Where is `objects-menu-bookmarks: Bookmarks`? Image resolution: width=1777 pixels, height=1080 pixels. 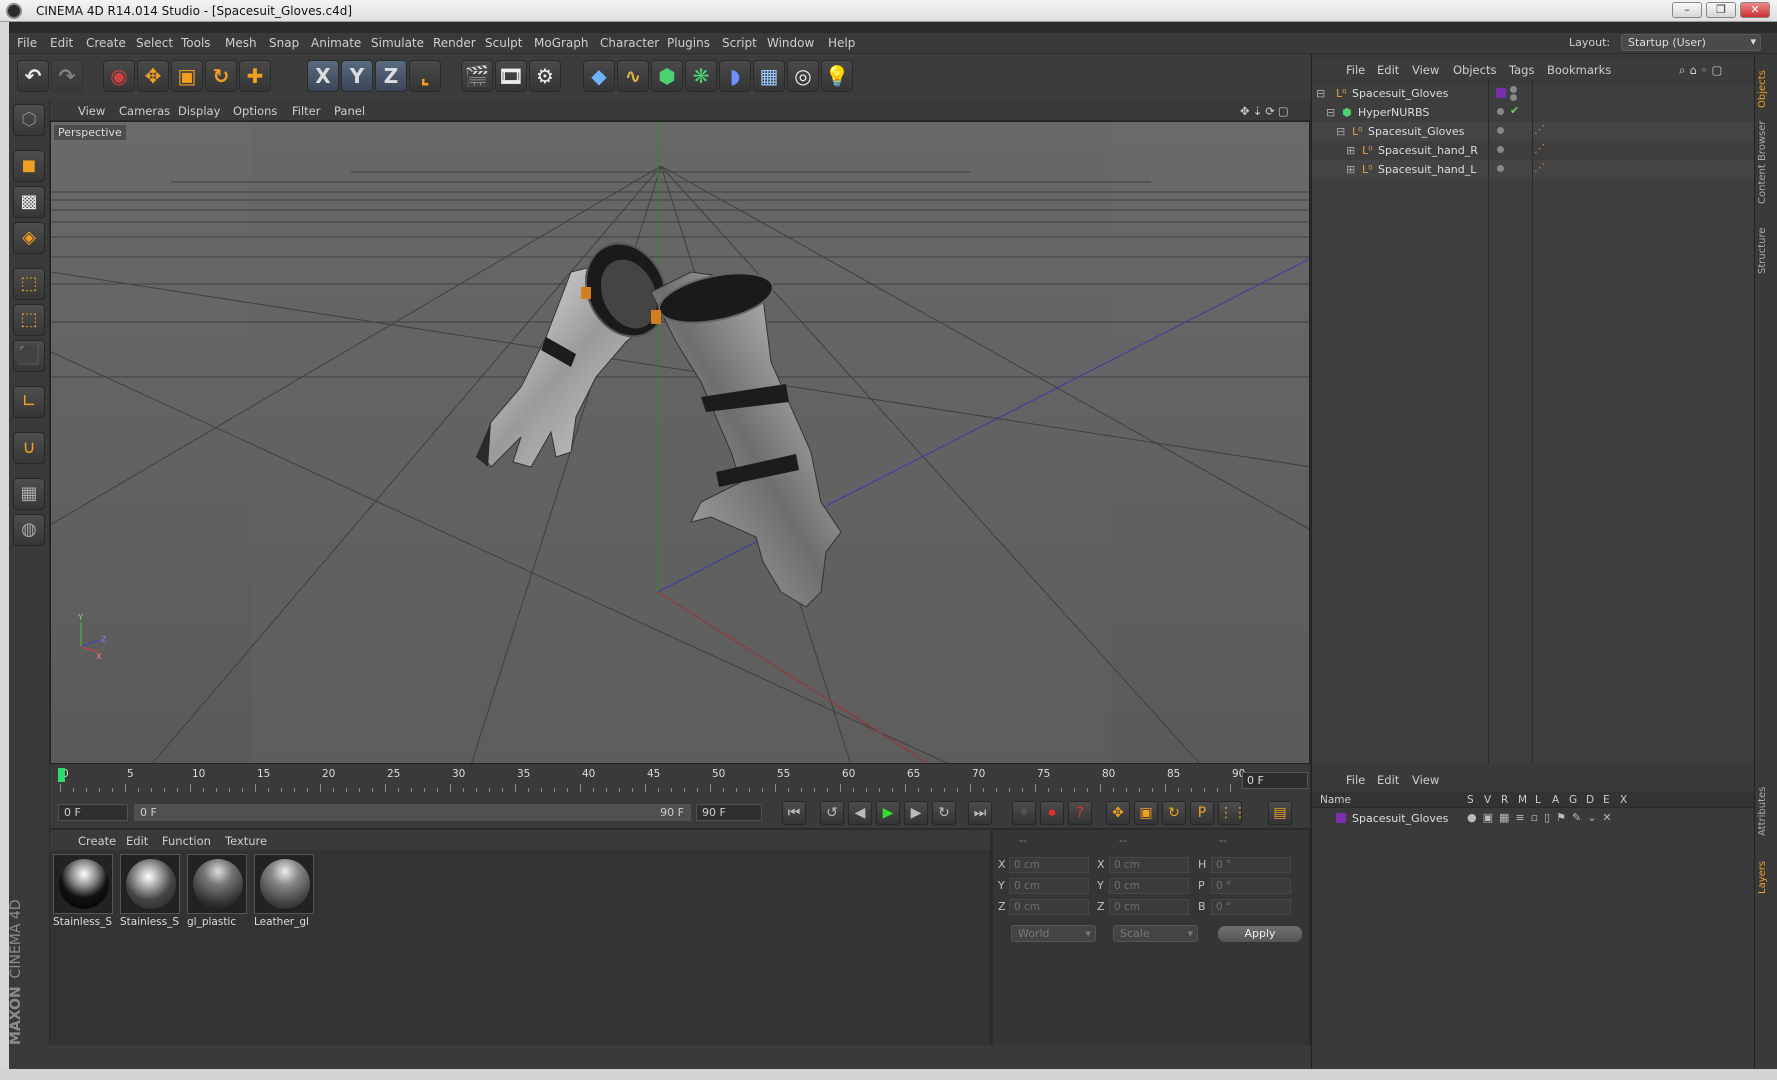
objects-menu-bookmarks: Bookmarks is located at coordinates (1579, 70).